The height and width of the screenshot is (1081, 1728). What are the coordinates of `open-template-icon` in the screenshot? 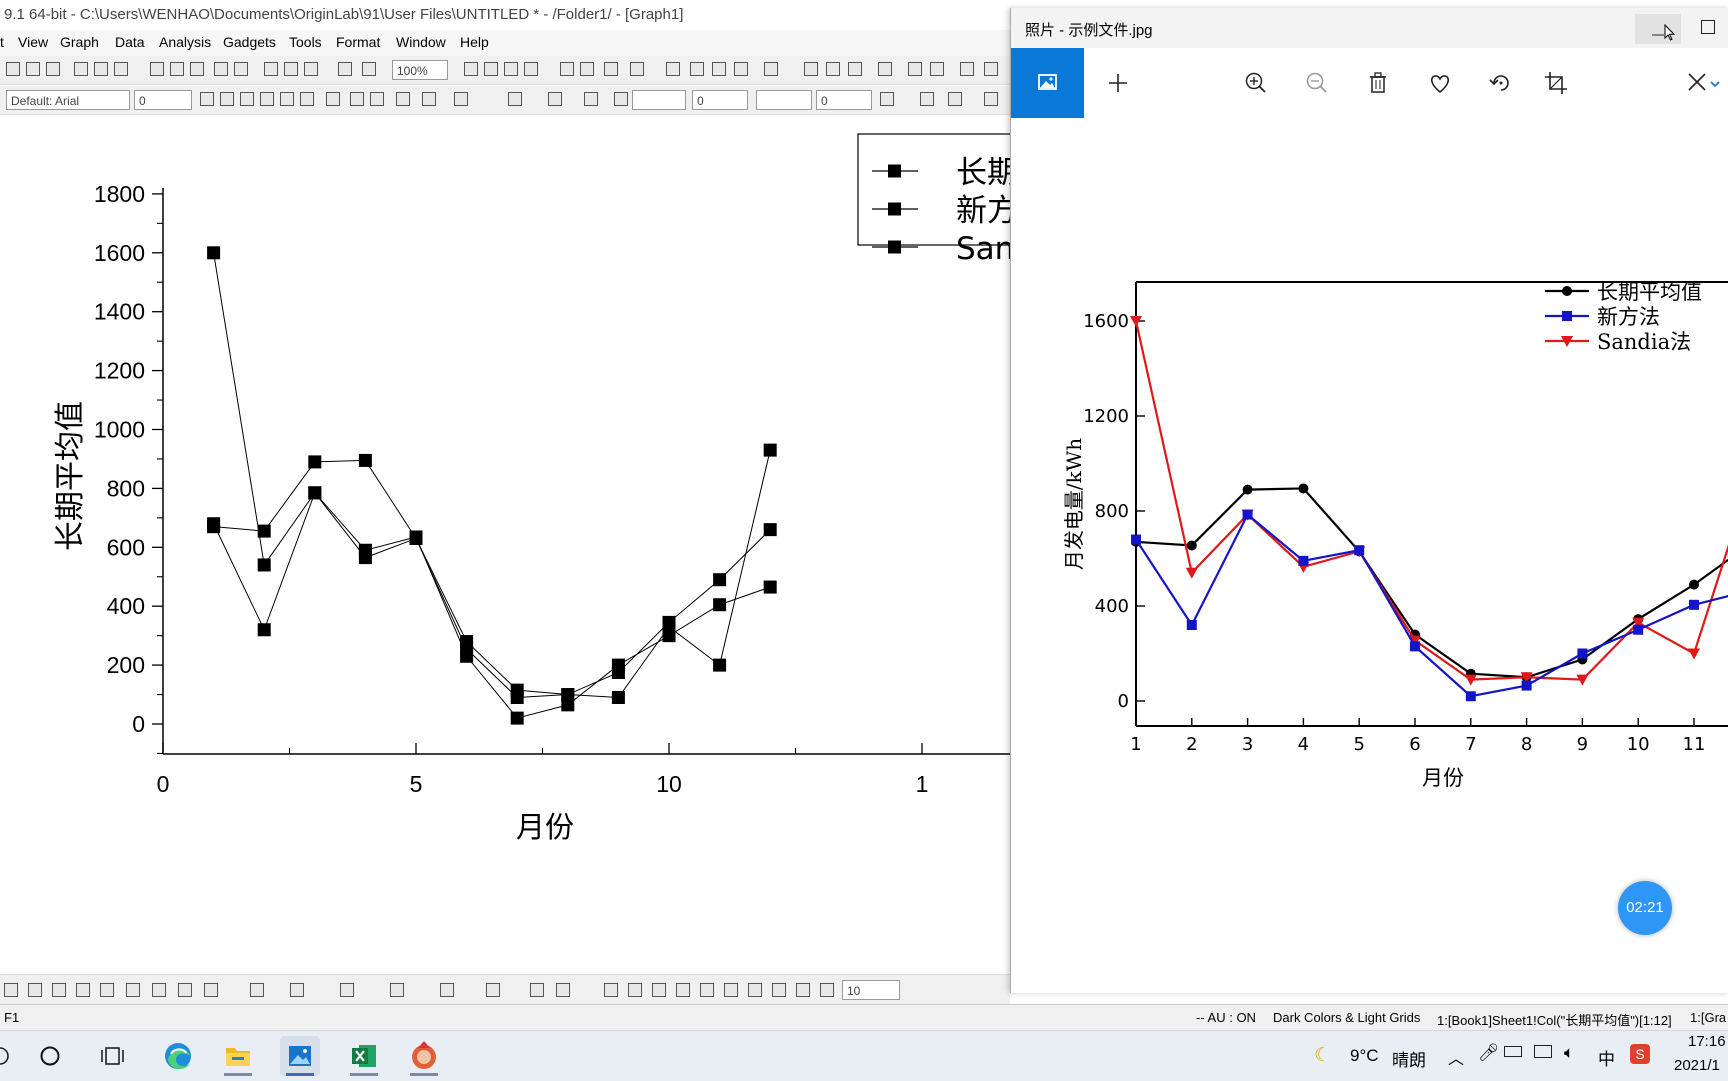 It's located at (177, 69).